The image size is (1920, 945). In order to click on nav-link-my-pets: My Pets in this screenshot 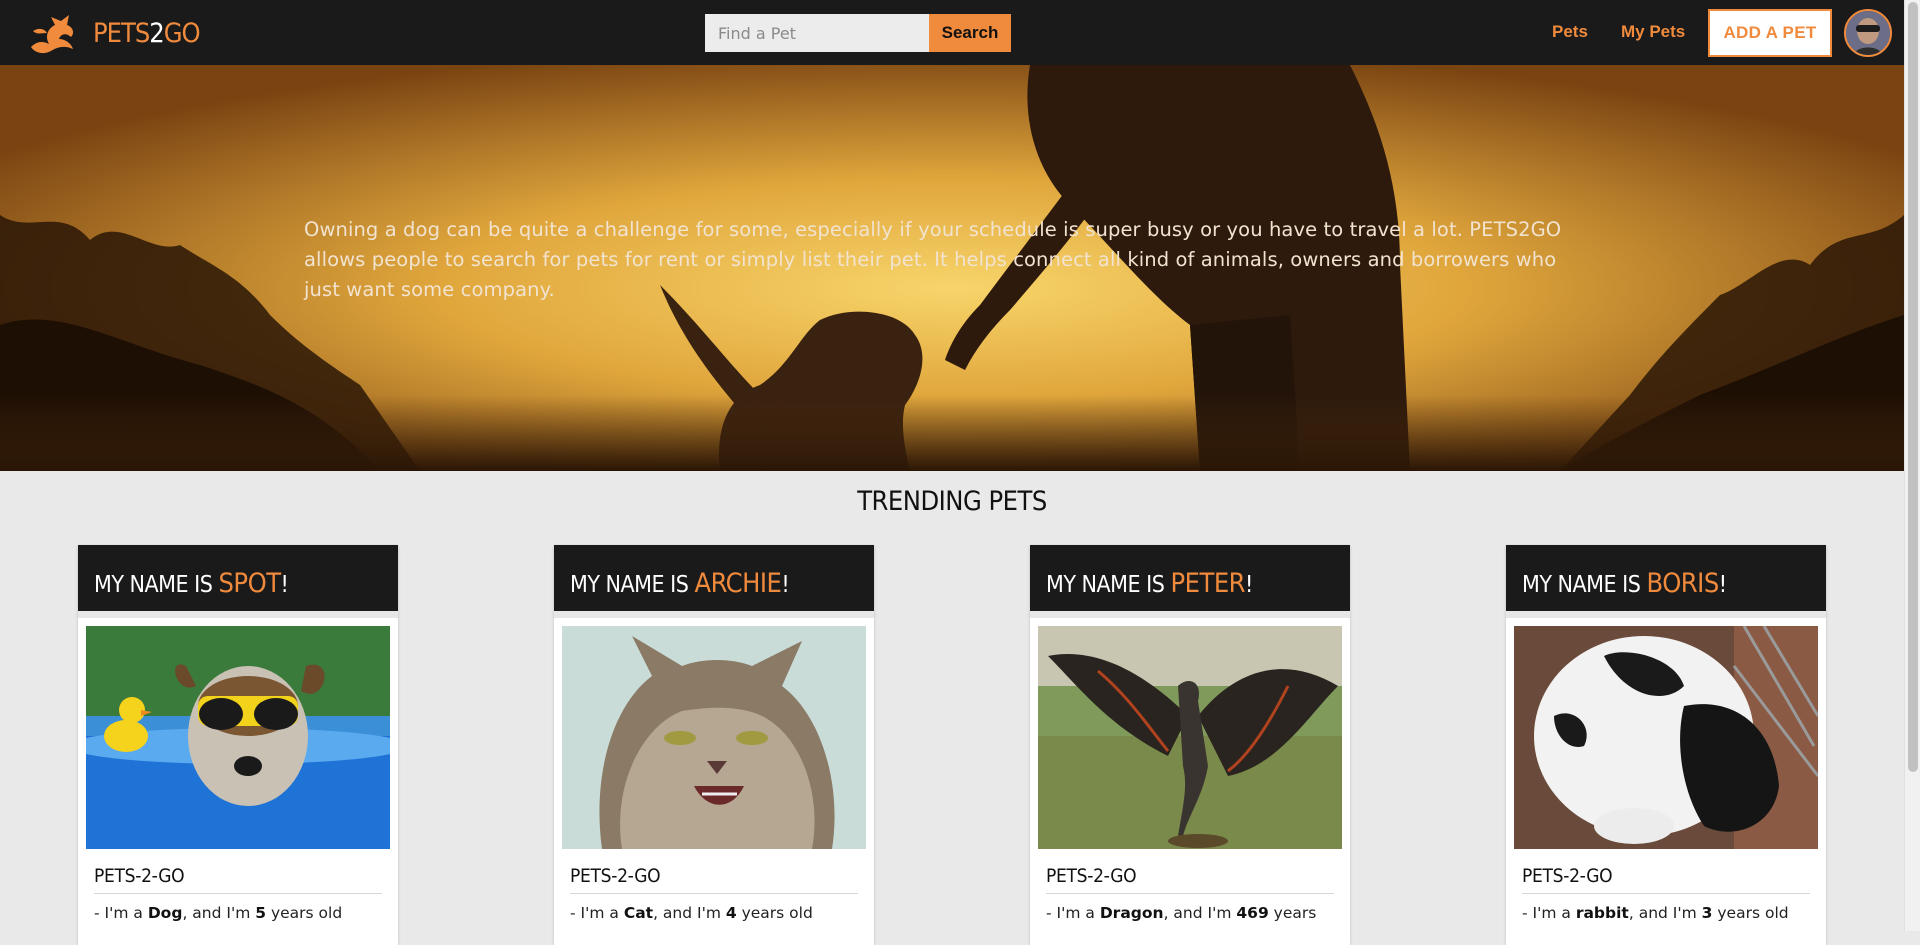, I will do `click(1653, 32)`.